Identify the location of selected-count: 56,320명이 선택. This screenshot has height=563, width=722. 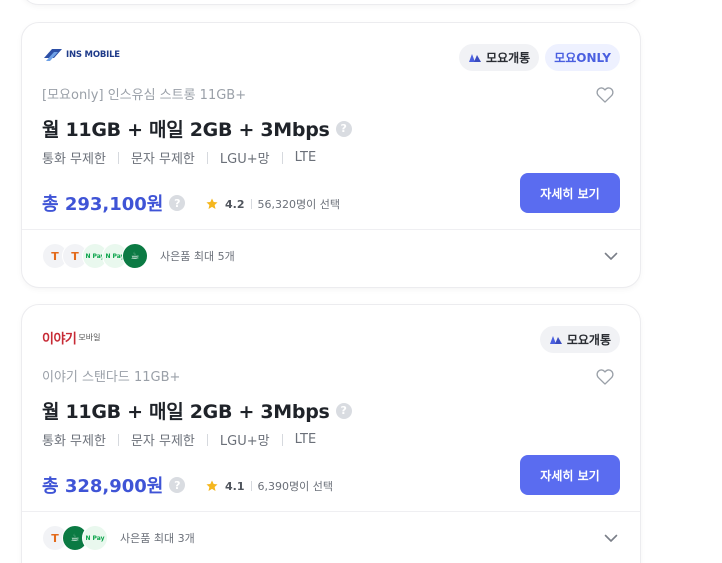
(298, 204).